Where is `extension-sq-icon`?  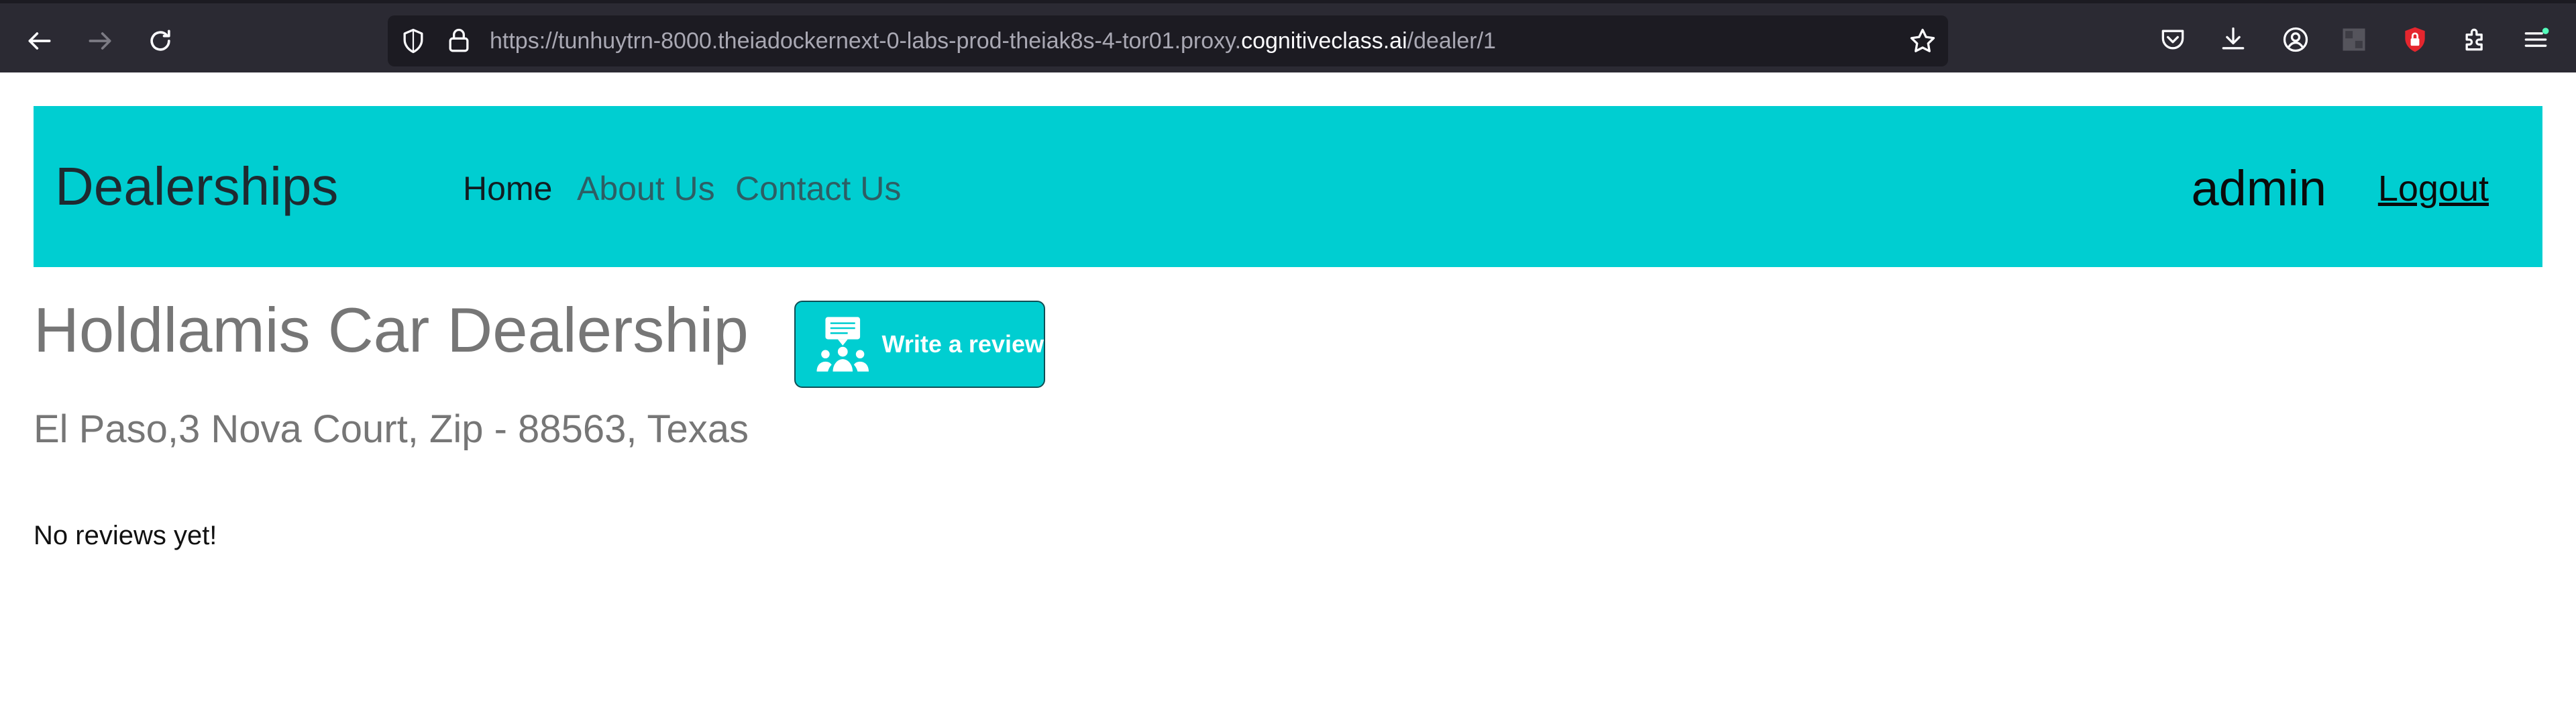
extension-sq-icon is located at coordinates (2354, 39).